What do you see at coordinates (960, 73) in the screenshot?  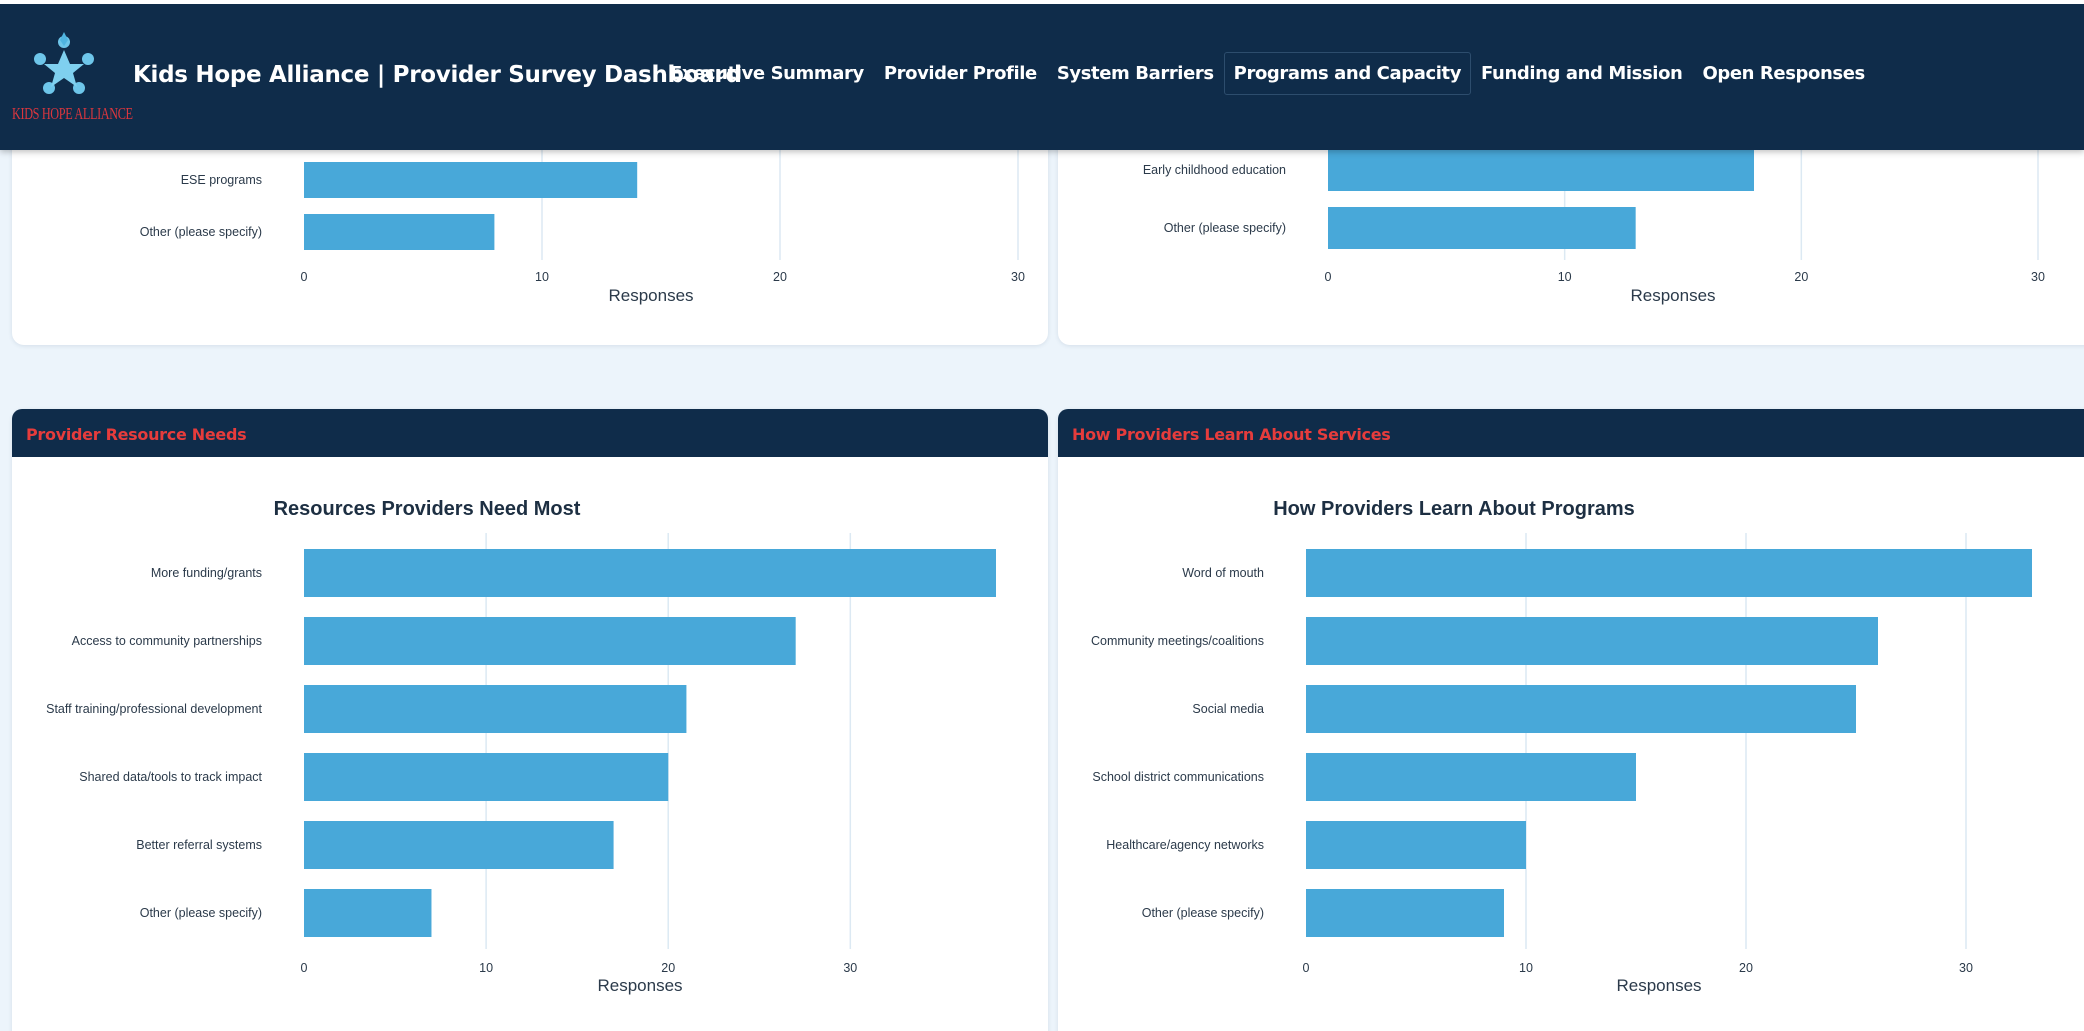 I see `nav-provider-profile: Provider Profile` at bounding box center [960, 73].